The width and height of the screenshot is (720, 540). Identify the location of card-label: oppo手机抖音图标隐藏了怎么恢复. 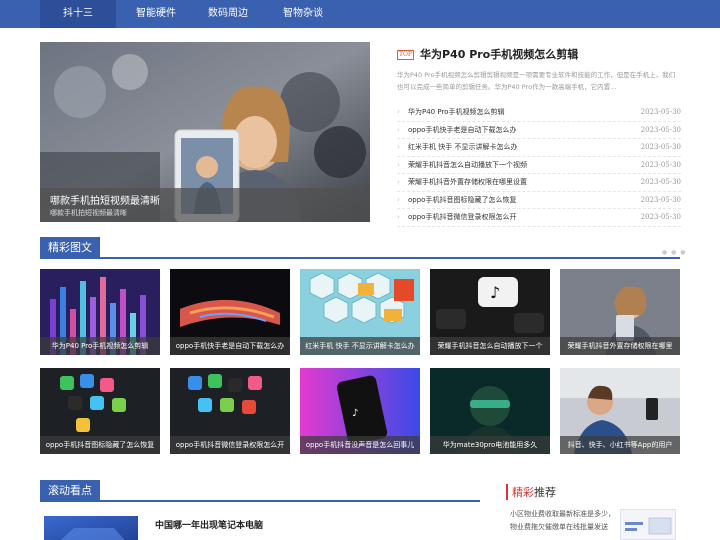
(100, 445).